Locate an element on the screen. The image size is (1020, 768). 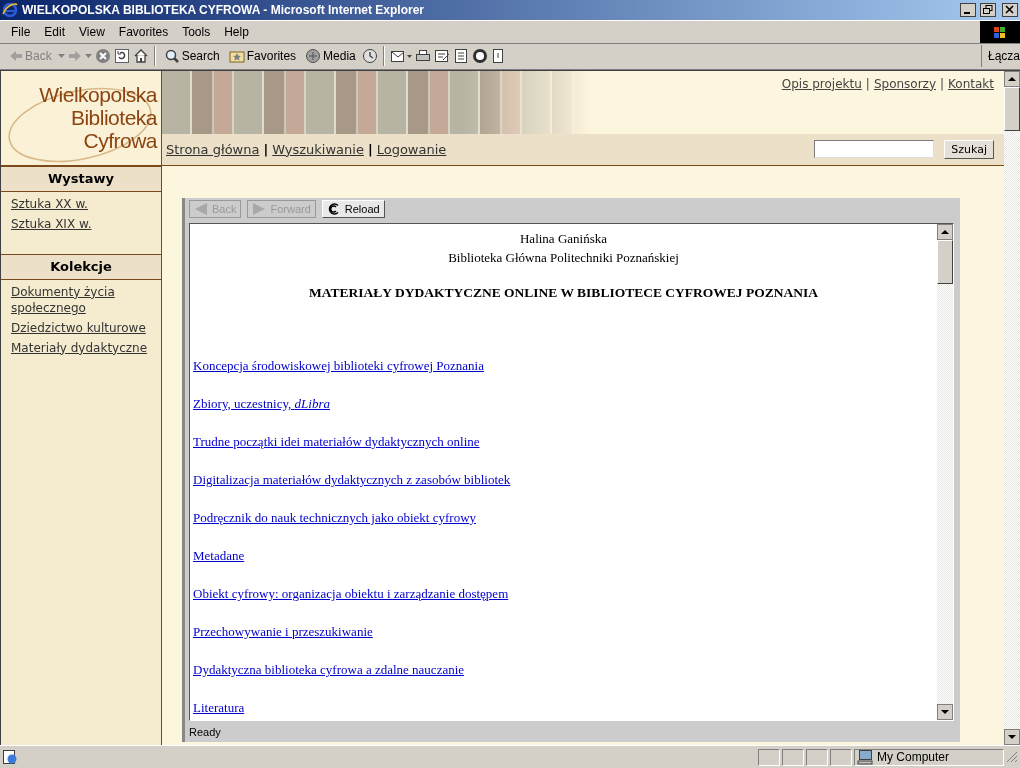
minimize-icon is located at coordinates (968, 9).